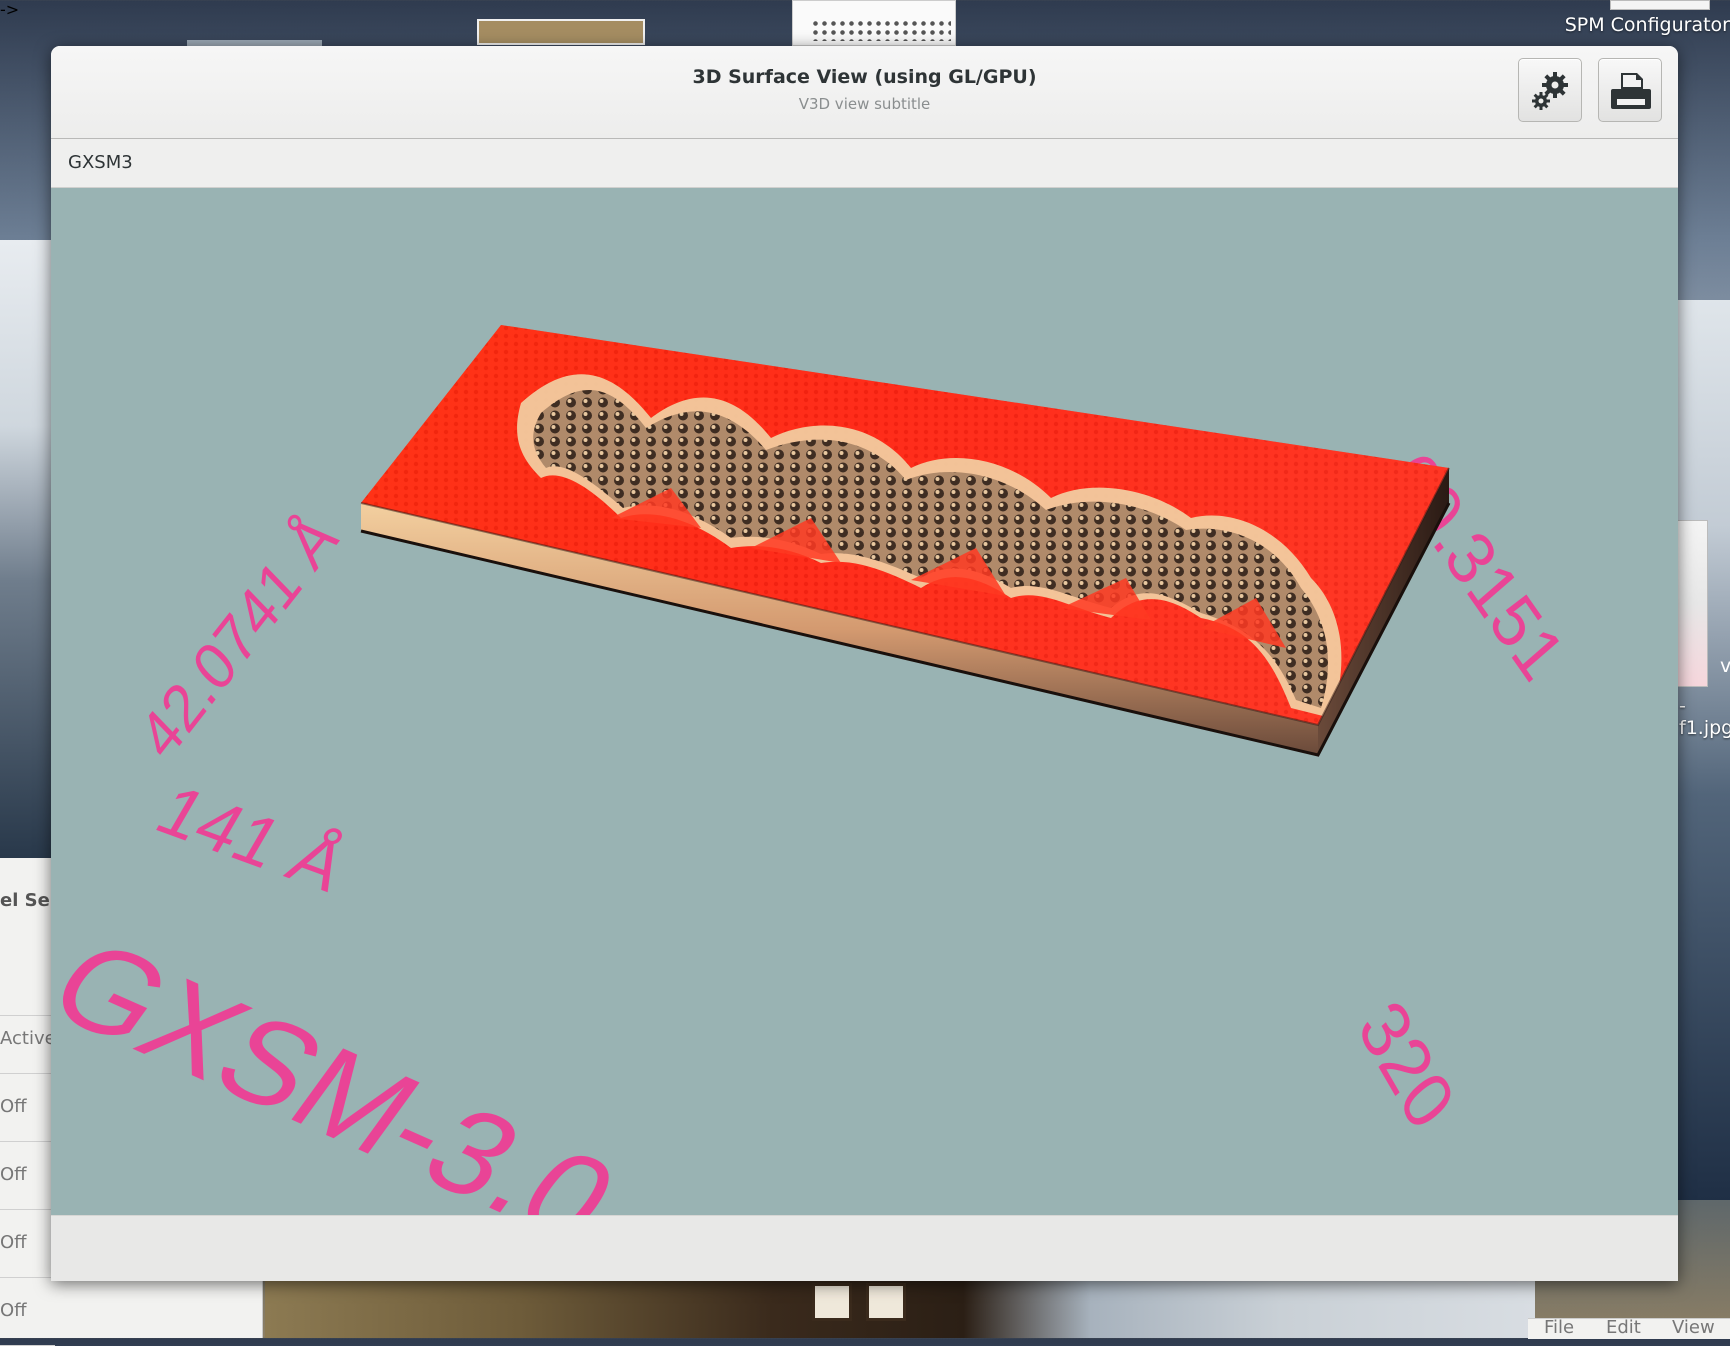  What do you see at coordinates (1559, 1327) in the screenshot?
I see `menu-file: File` at bounding box center [1559, 1327].